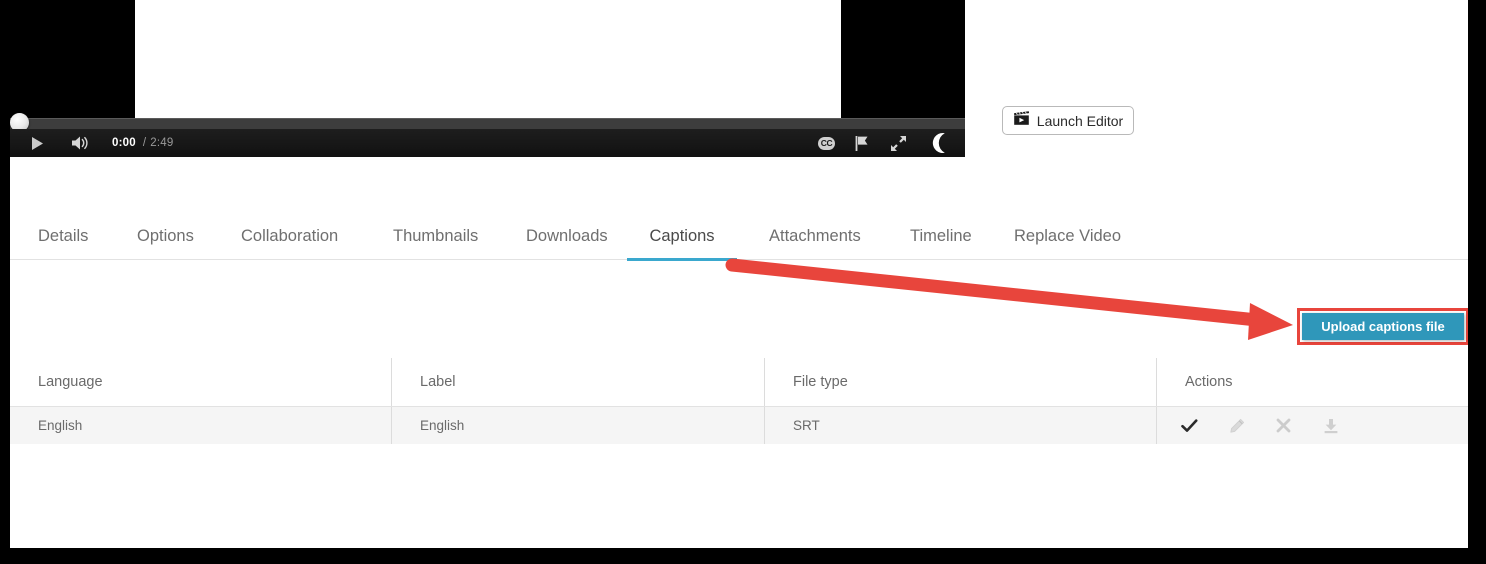 The image size is (1486, 564). Describe the element at coordinates (1330, 425) in the screenshot. I see `download-icon` at that location.